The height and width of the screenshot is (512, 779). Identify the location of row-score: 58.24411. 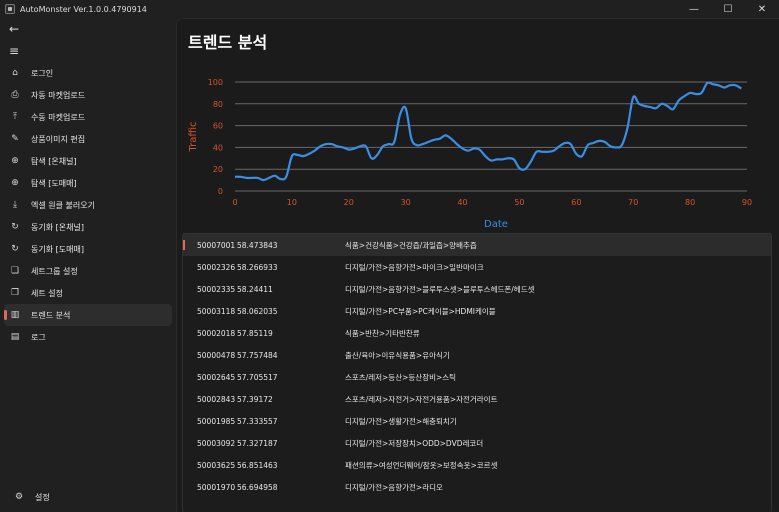
(255, 289).